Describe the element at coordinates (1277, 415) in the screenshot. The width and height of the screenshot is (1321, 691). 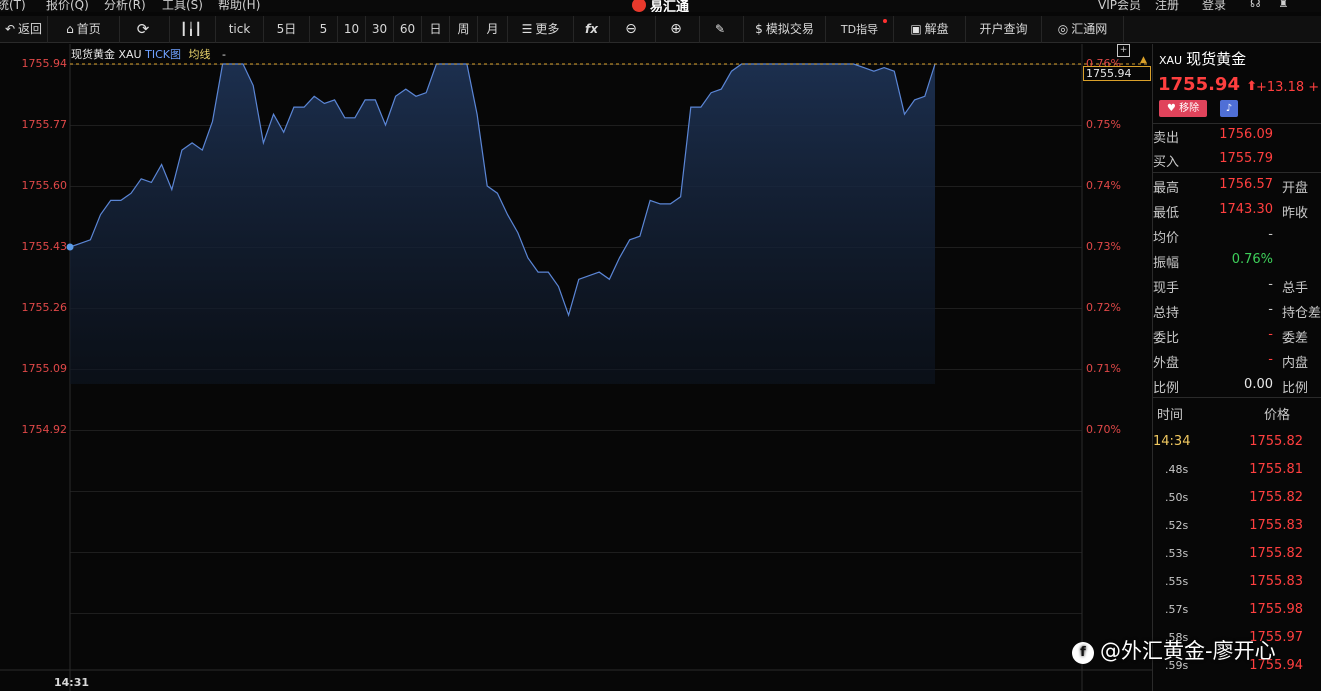
I see `ticks-price-header: 价格` at that location.